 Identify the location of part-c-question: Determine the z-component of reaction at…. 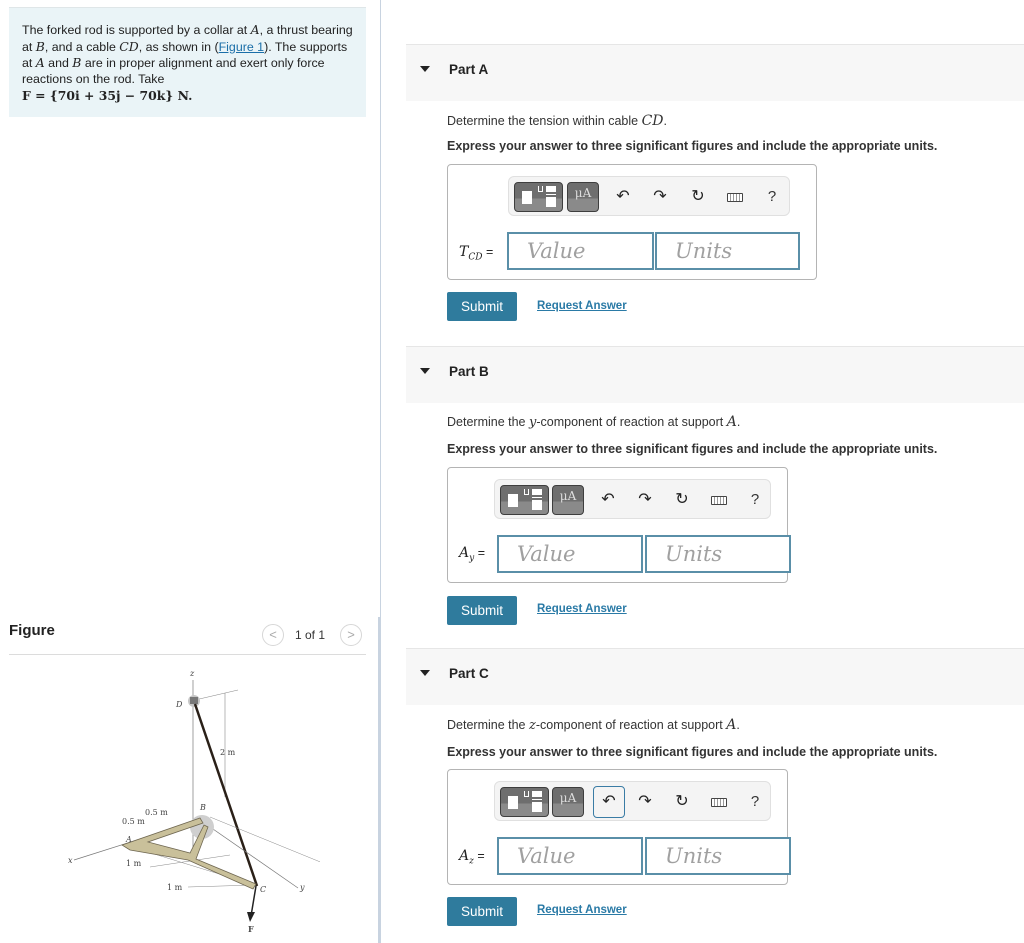
(593, 725).